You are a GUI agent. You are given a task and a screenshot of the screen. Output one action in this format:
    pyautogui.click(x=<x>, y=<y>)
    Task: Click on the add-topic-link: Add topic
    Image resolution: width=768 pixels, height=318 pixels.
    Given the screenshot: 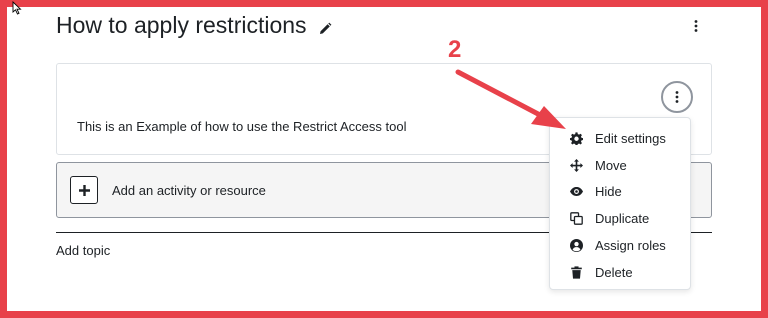 What is the action you would take?
    pyautogui.click(x=83, y=250)
    